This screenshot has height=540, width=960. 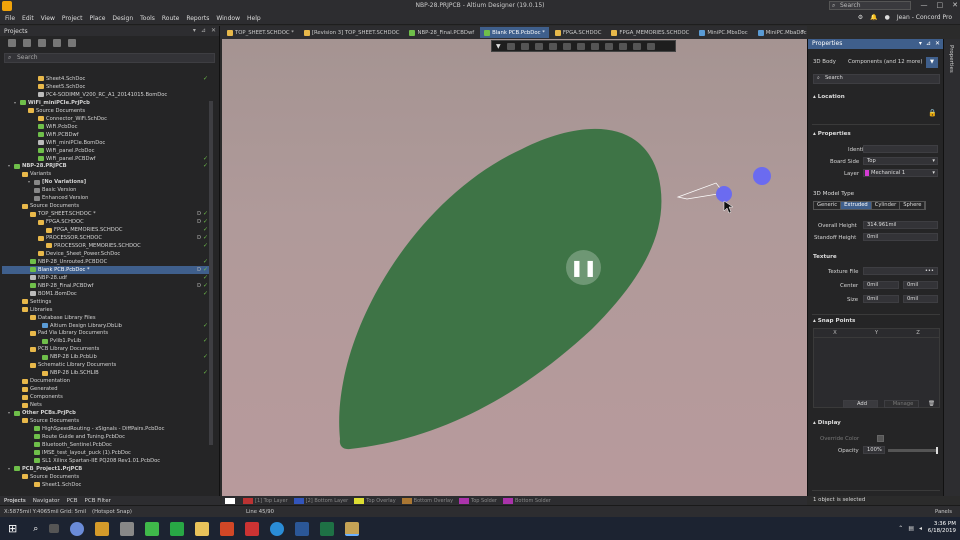 What do you see at coordinates (147, 18) in the screenshot?
I see `menu-tools: Tools` at bounding box center [147, 18].